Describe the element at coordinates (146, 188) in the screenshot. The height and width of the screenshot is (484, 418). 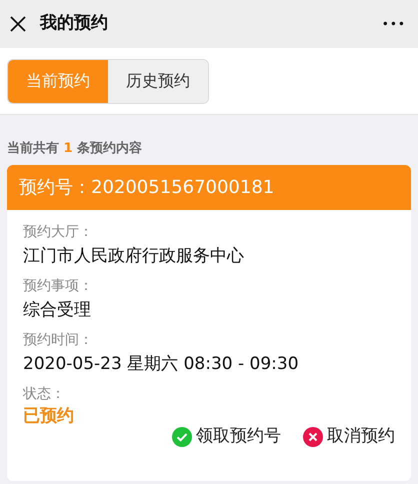
I see `appointment-number: 预约号：2020051567000181` at that location.